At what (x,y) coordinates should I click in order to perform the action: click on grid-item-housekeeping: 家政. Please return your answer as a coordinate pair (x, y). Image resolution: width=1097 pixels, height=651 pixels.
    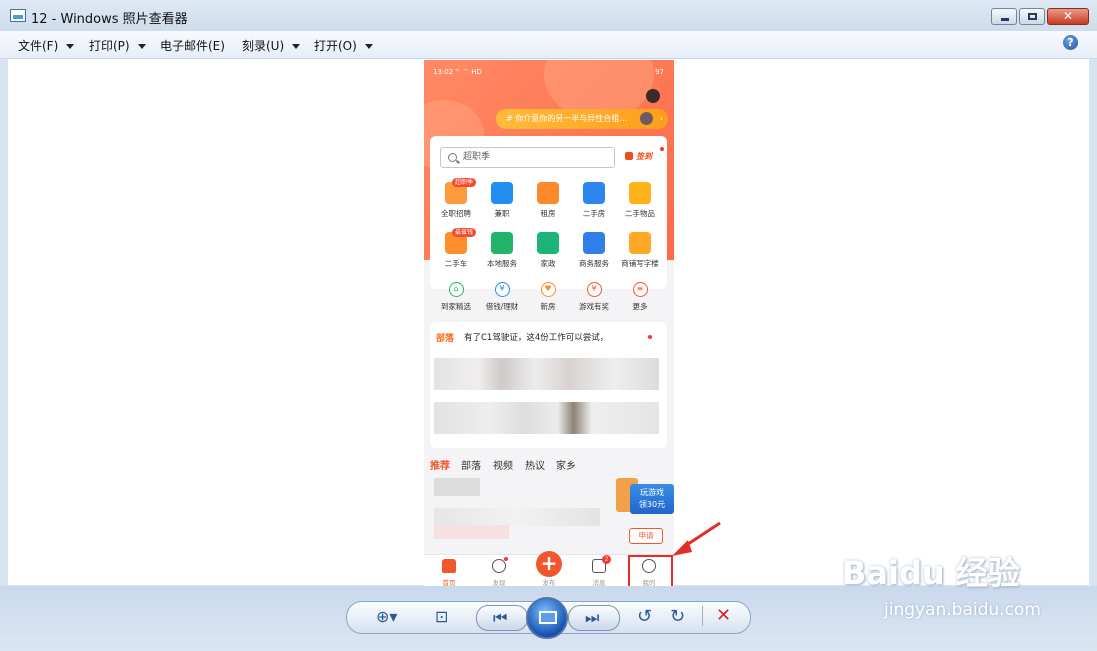
    Looking at the image, I should click on (548, 250).